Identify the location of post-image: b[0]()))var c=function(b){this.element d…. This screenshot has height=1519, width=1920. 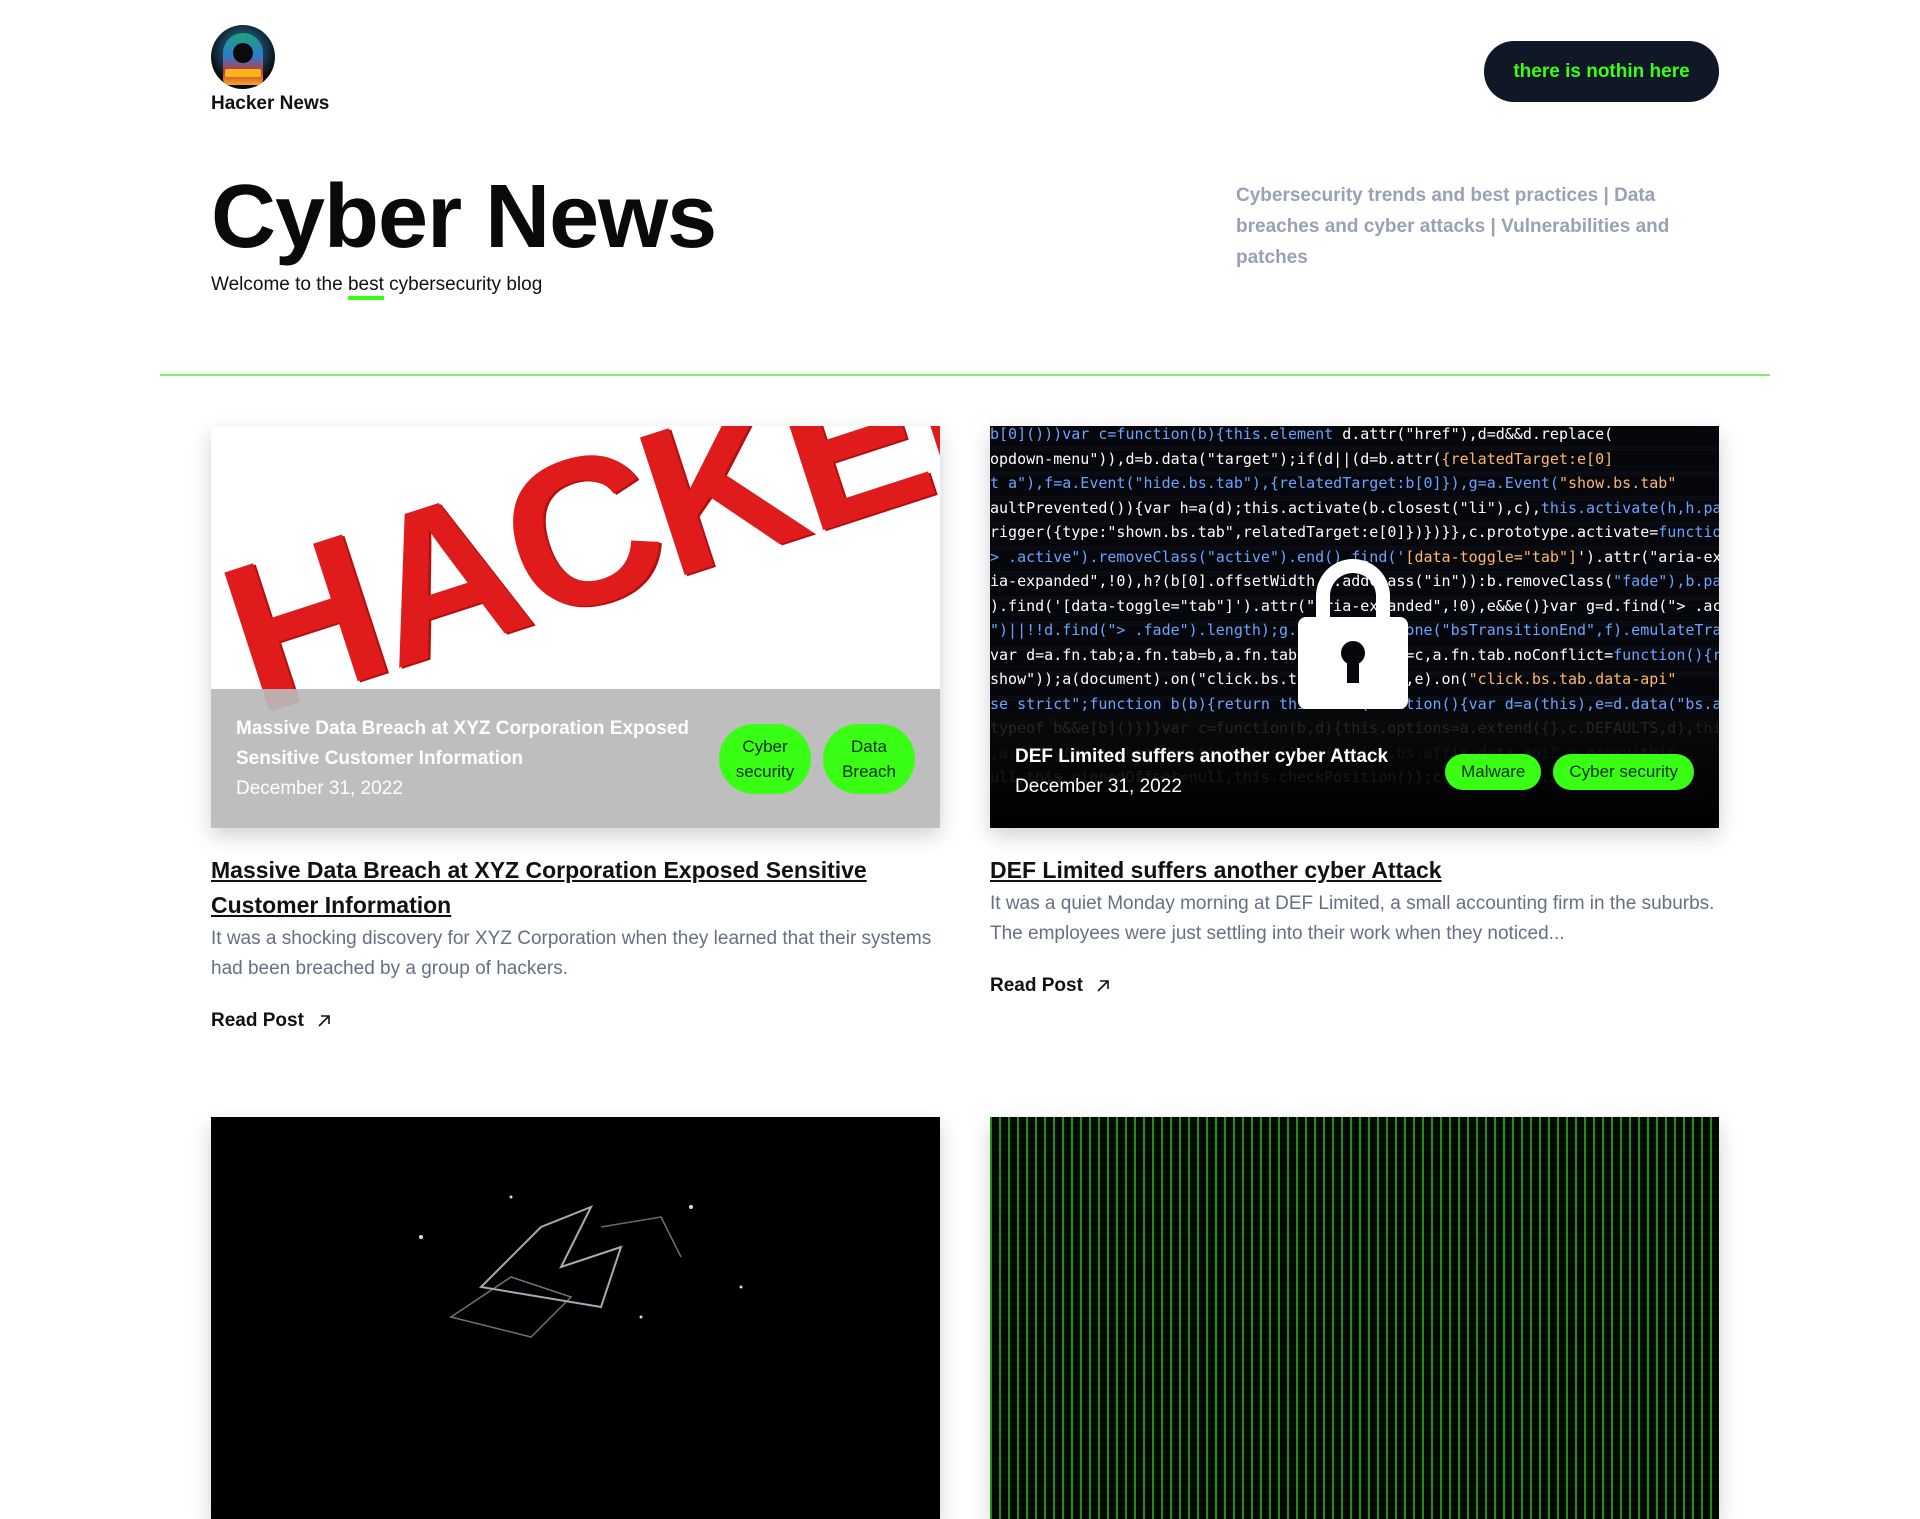
(1354, 627).